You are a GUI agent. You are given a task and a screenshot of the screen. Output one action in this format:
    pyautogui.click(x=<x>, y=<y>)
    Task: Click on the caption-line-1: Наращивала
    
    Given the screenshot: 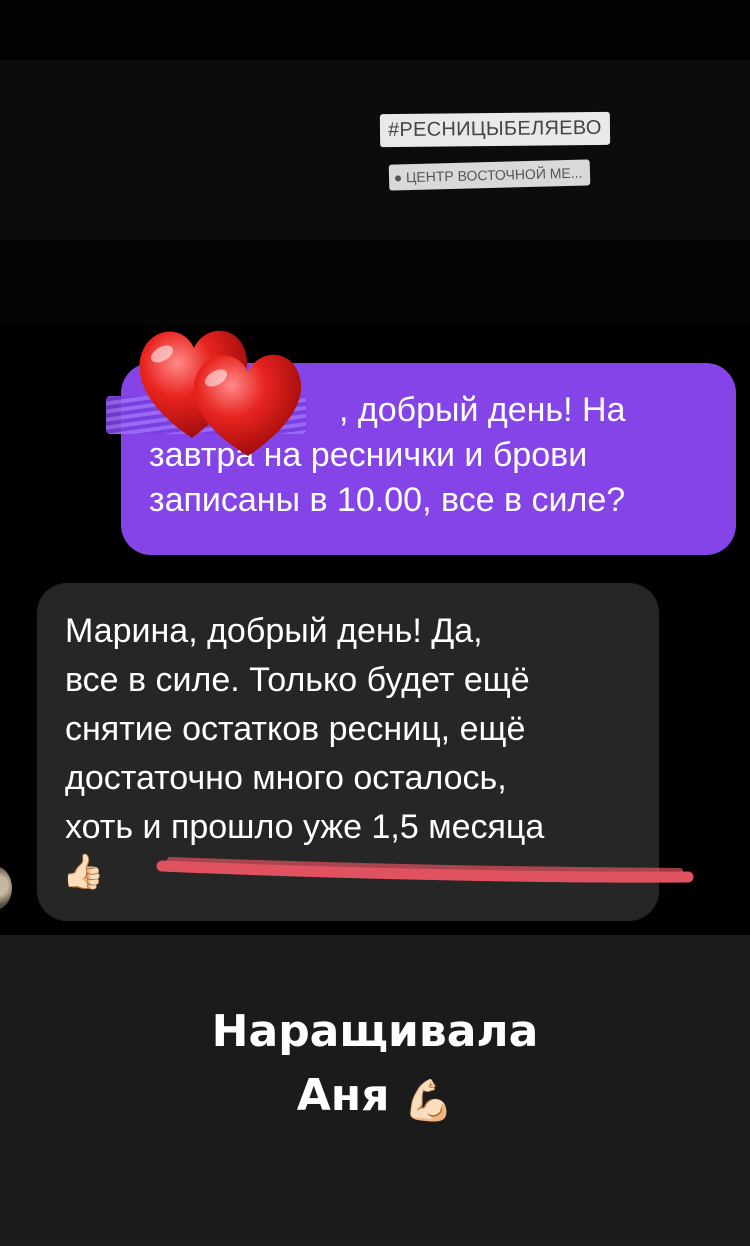 What is the action you would take?
    pyautogui.click(x=375, y=1031)
    